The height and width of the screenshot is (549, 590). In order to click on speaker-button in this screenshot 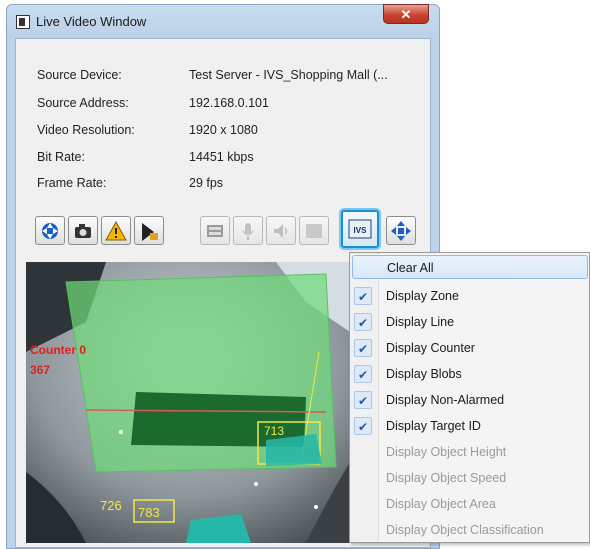, I will do `click(281, 230)`.